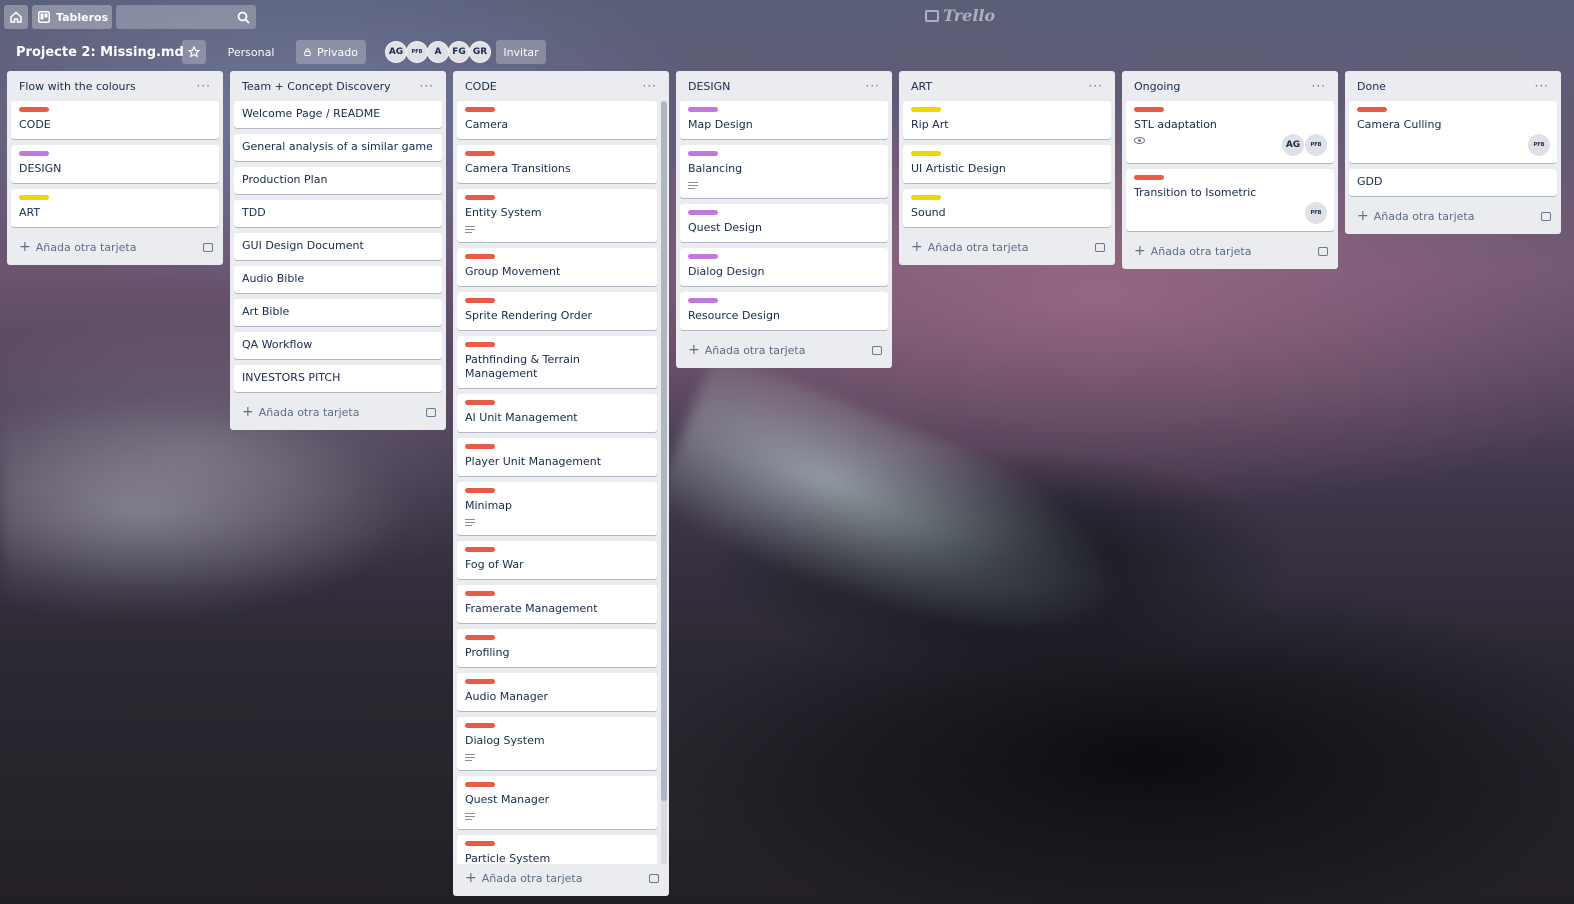 Image resolution: width=1574 pixels, height=904 pixels. Describe the element at coordinates (338, 213) in the screenshot. I see `card: TDD` at that location.